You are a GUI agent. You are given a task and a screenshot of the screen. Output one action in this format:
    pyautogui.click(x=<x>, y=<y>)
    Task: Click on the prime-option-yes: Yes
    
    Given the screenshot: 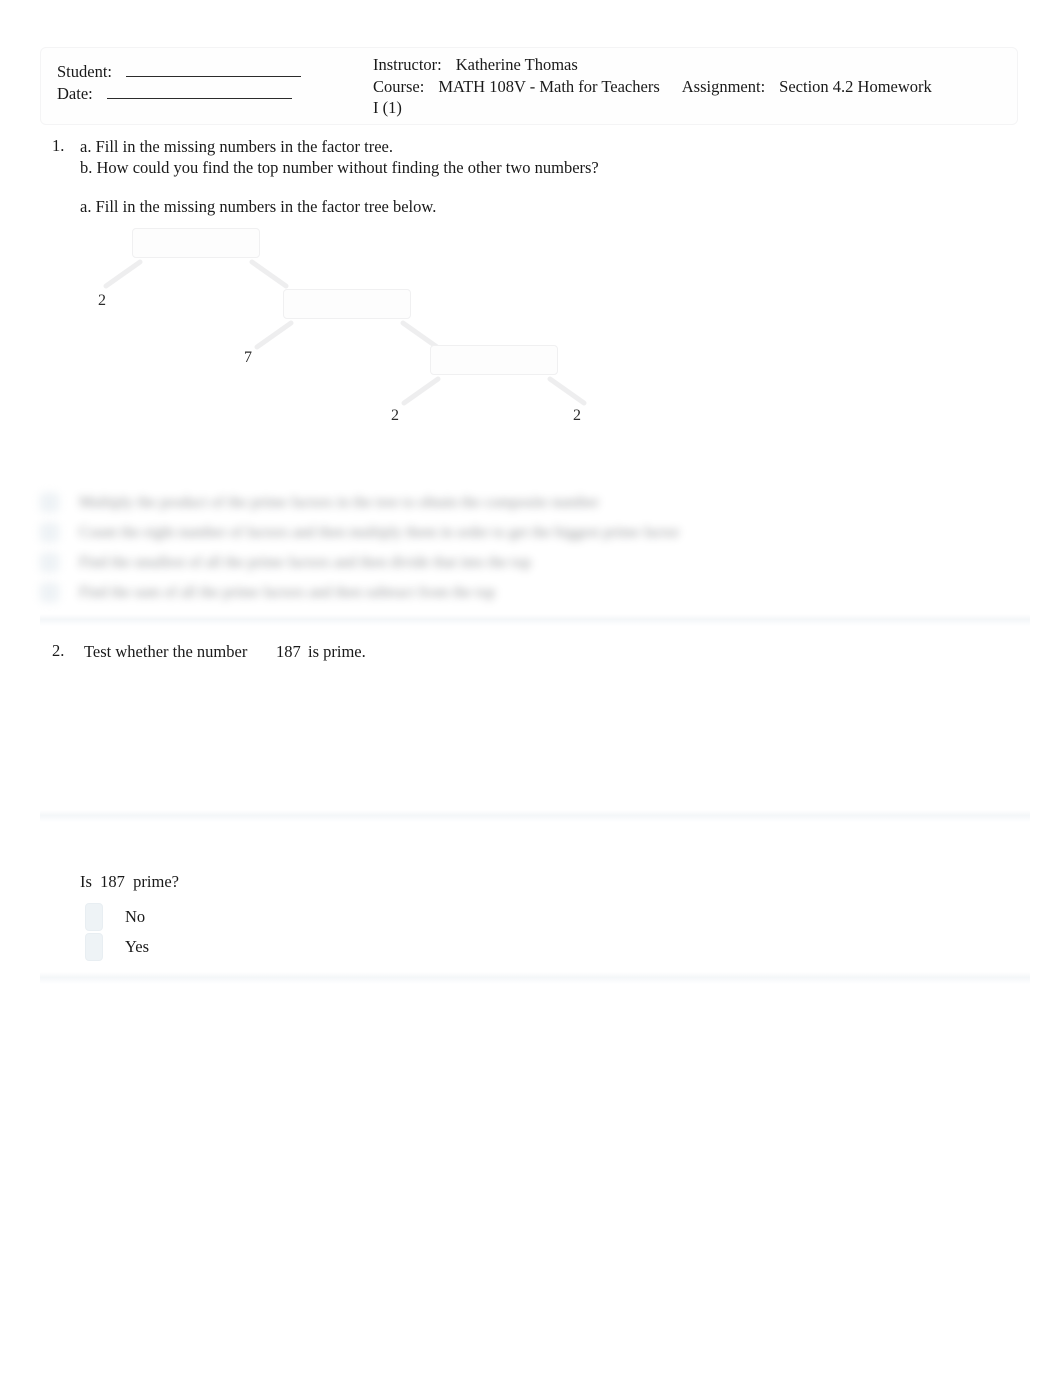 What is the action you would take?
    pyautogui.click(x=117, y=947)
    